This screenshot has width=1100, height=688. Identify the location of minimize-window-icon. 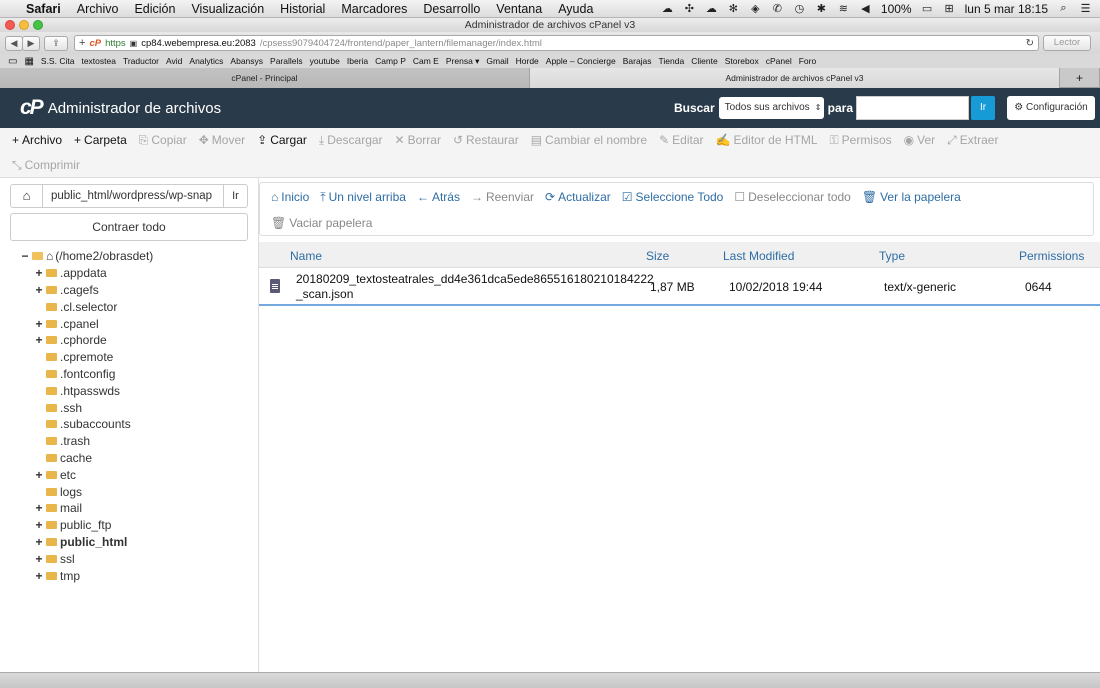
(24, 25).